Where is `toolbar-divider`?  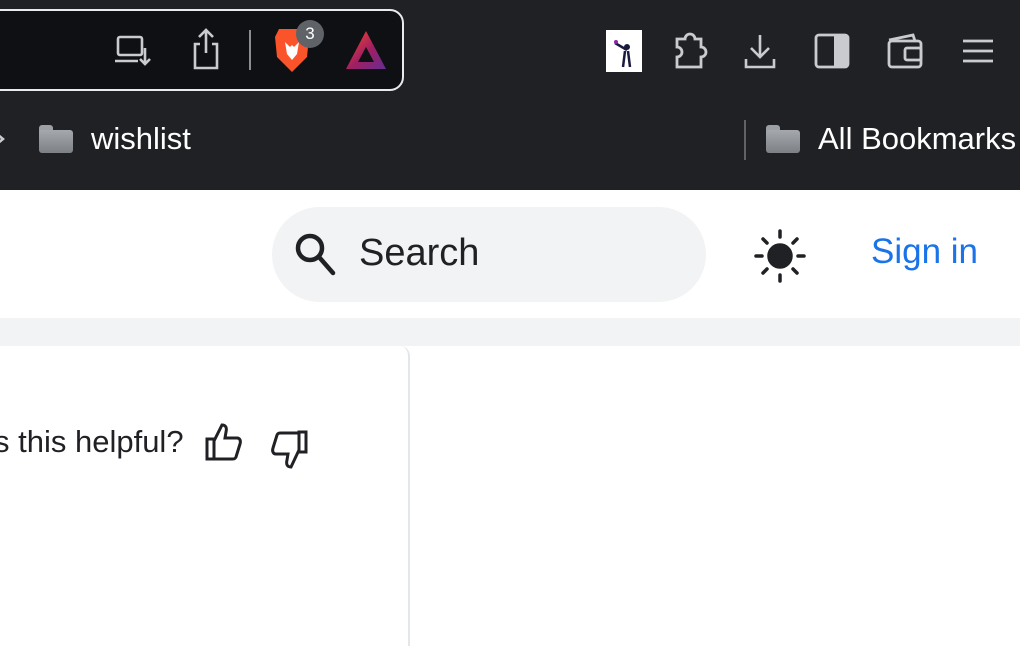 toolbar-divider is located at coordinates (250, 50).